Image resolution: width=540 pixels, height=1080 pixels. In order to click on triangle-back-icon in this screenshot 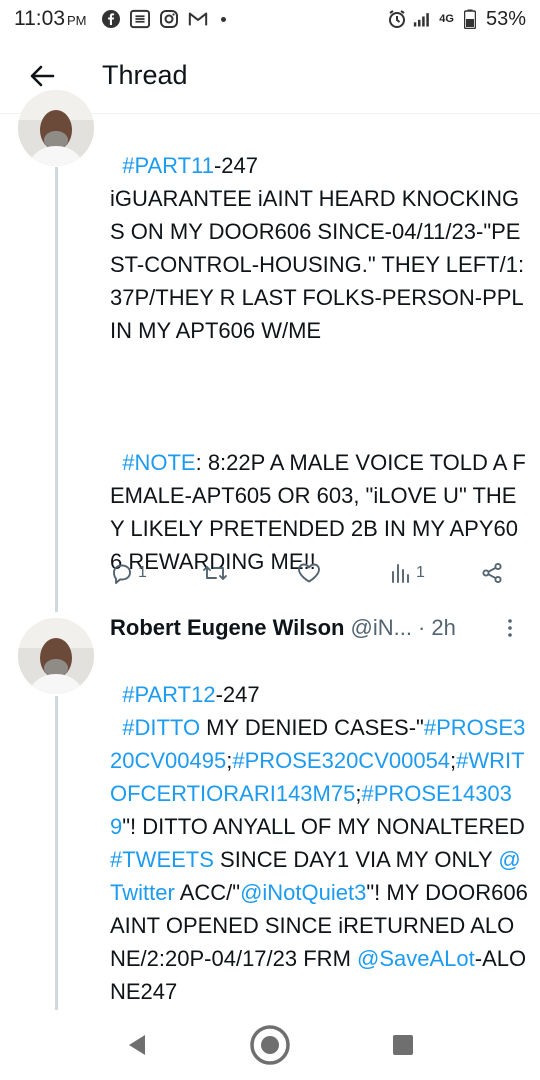, I will do `click(136, 1045)`.